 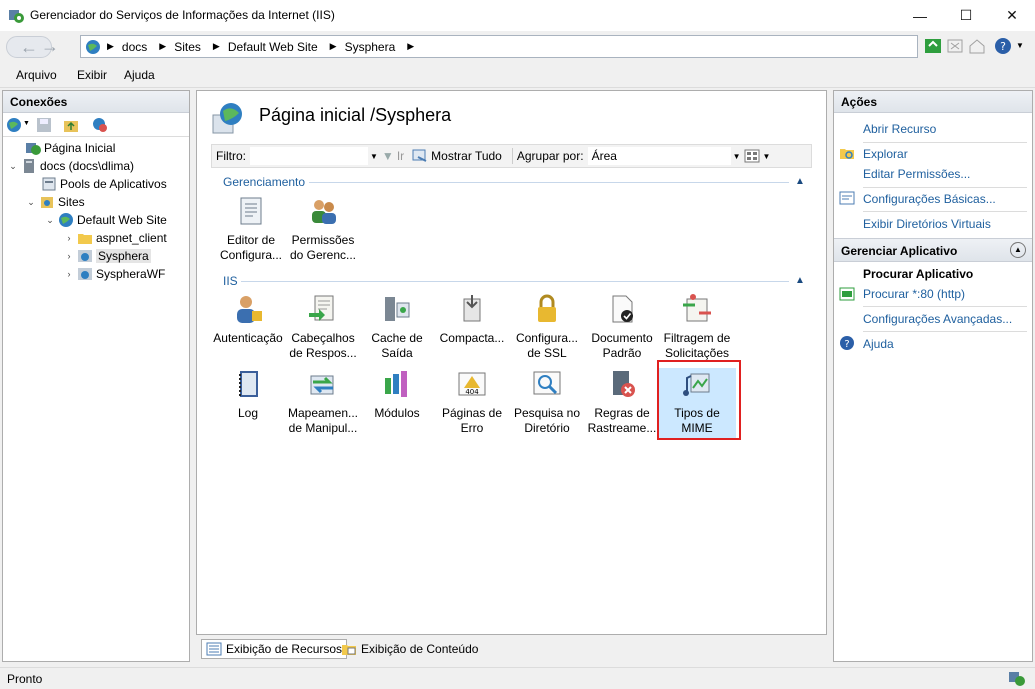 What do you see at coordinates (115, 238) in the screenshot?
I see `tree-item-aspnet-client: › aspnet_client` at bounding box center [115, 238].